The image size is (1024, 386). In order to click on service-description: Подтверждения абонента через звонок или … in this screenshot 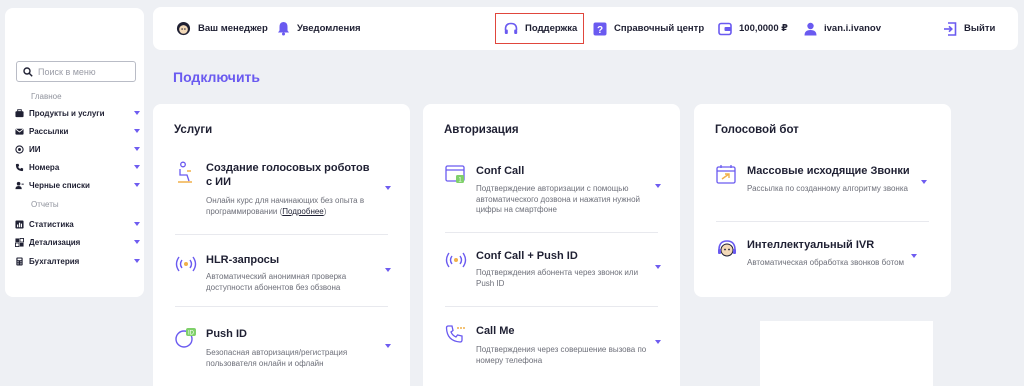, I will do `click(557, 278)`.